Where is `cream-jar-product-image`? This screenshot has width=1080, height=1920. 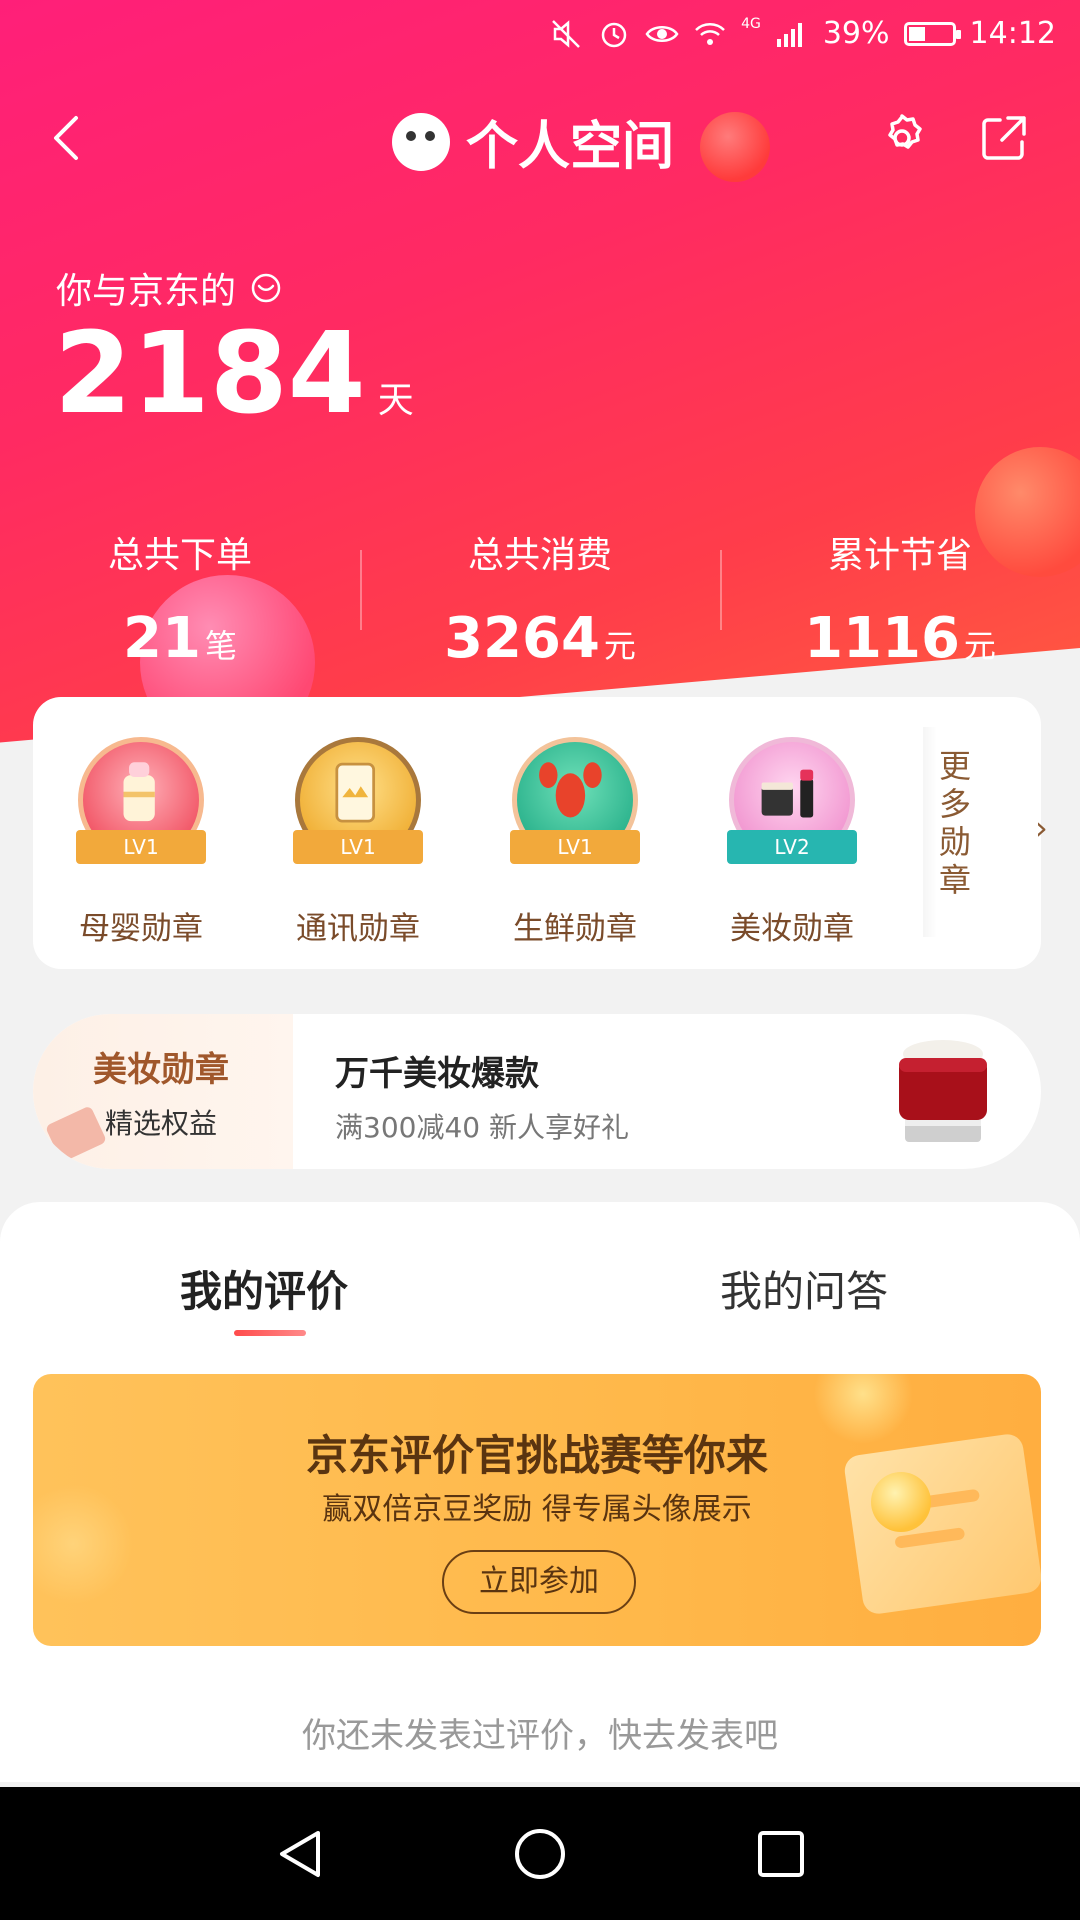
cream-jar-product-image is located at coordinates (943, 1091).